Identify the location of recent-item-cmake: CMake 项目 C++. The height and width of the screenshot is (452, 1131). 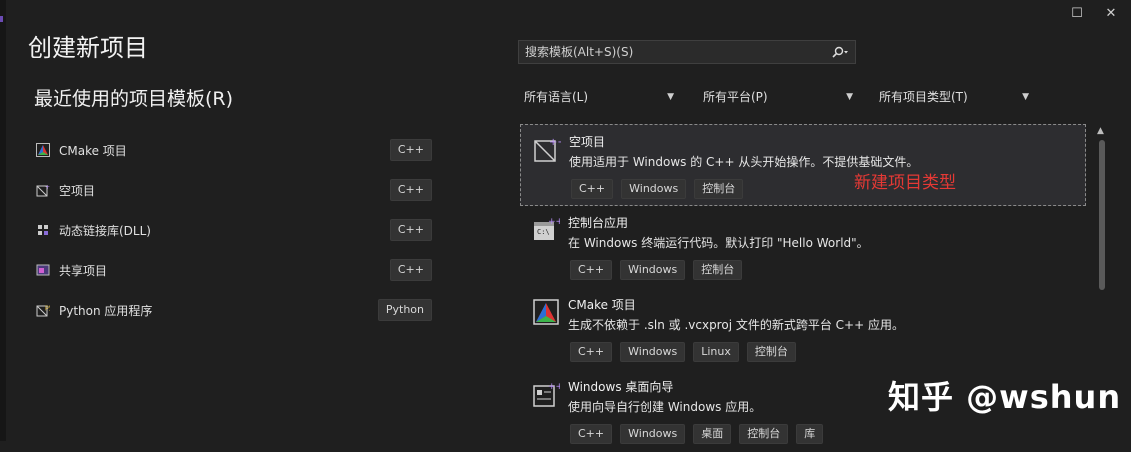
(234, 150).